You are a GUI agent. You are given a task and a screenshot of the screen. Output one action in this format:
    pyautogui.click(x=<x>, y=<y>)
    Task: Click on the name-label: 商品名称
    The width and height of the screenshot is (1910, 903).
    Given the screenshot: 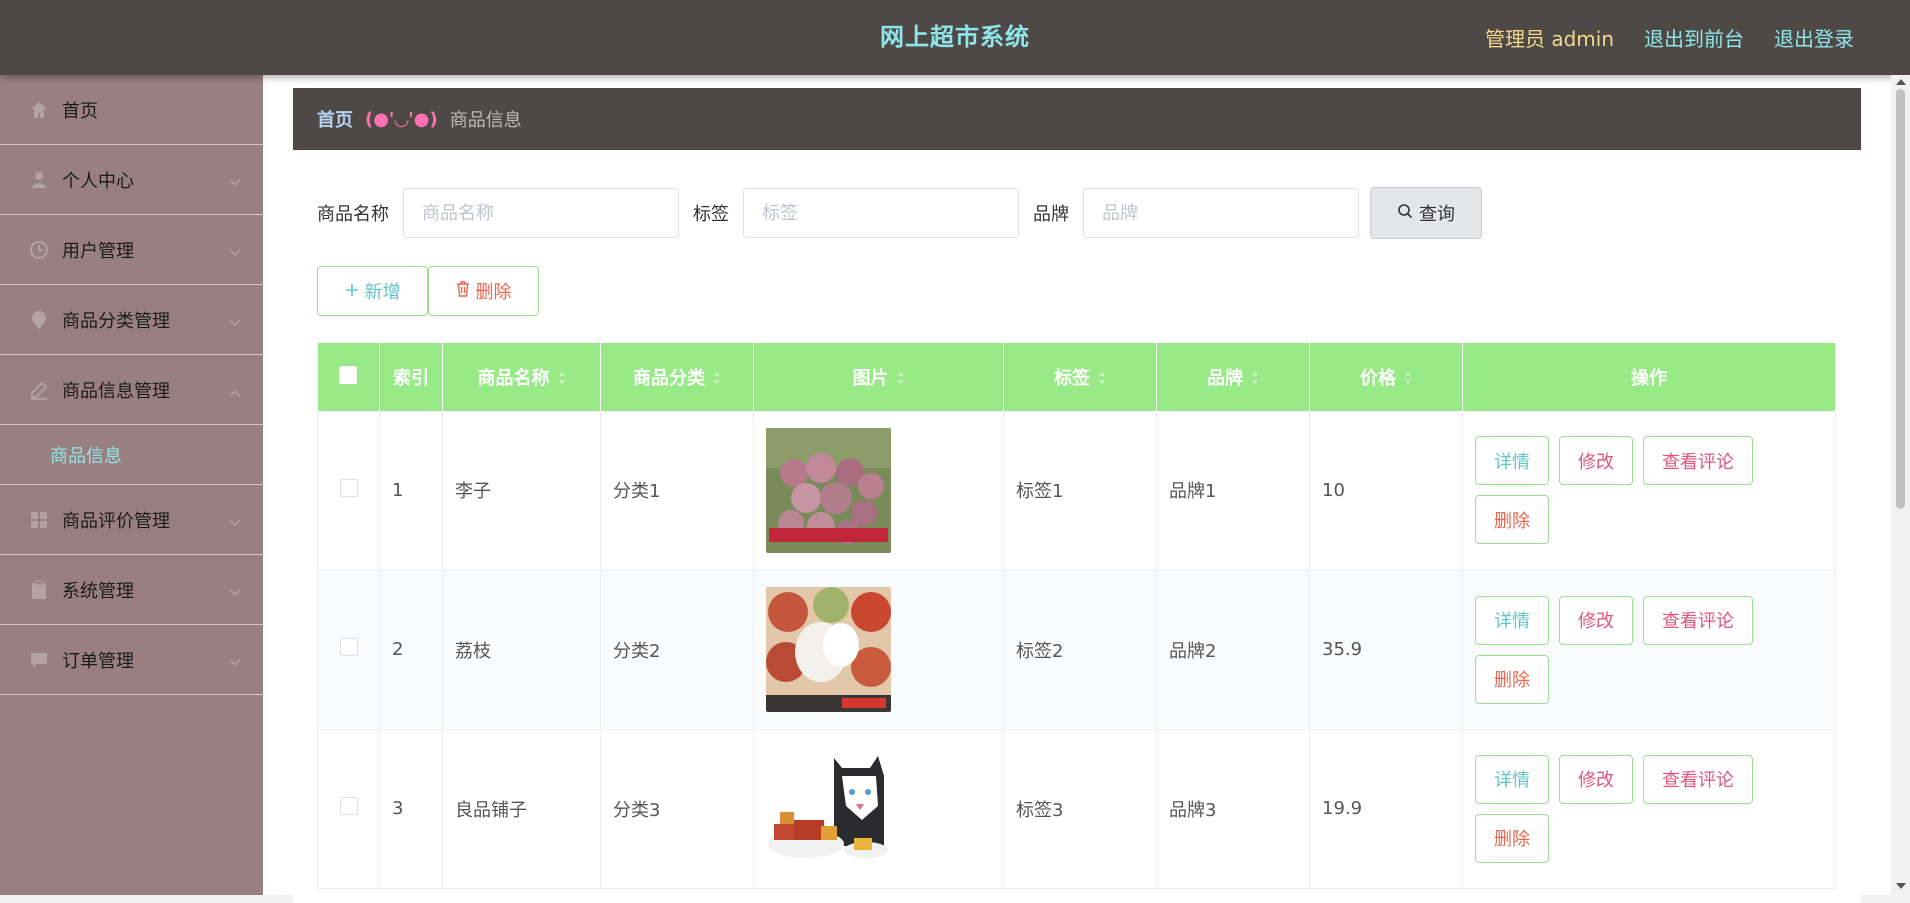 What is the action you would take?
    pyautogui.click(x=353, y=214)
    